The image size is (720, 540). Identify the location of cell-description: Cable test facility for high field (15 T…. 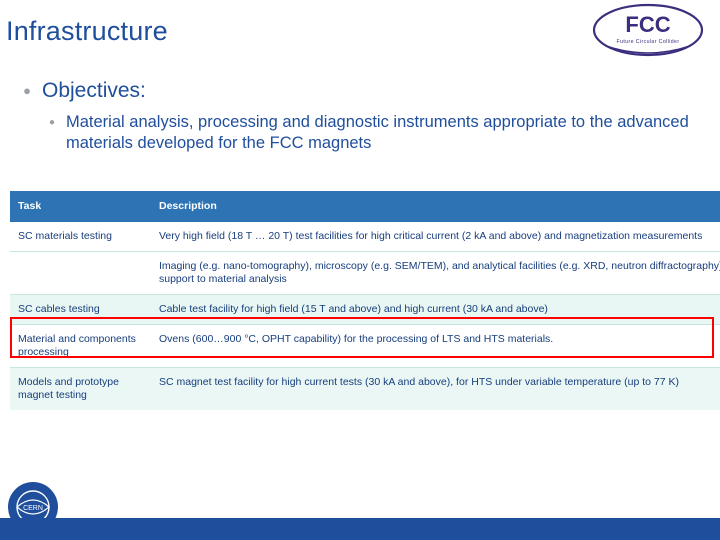
(435, 309).